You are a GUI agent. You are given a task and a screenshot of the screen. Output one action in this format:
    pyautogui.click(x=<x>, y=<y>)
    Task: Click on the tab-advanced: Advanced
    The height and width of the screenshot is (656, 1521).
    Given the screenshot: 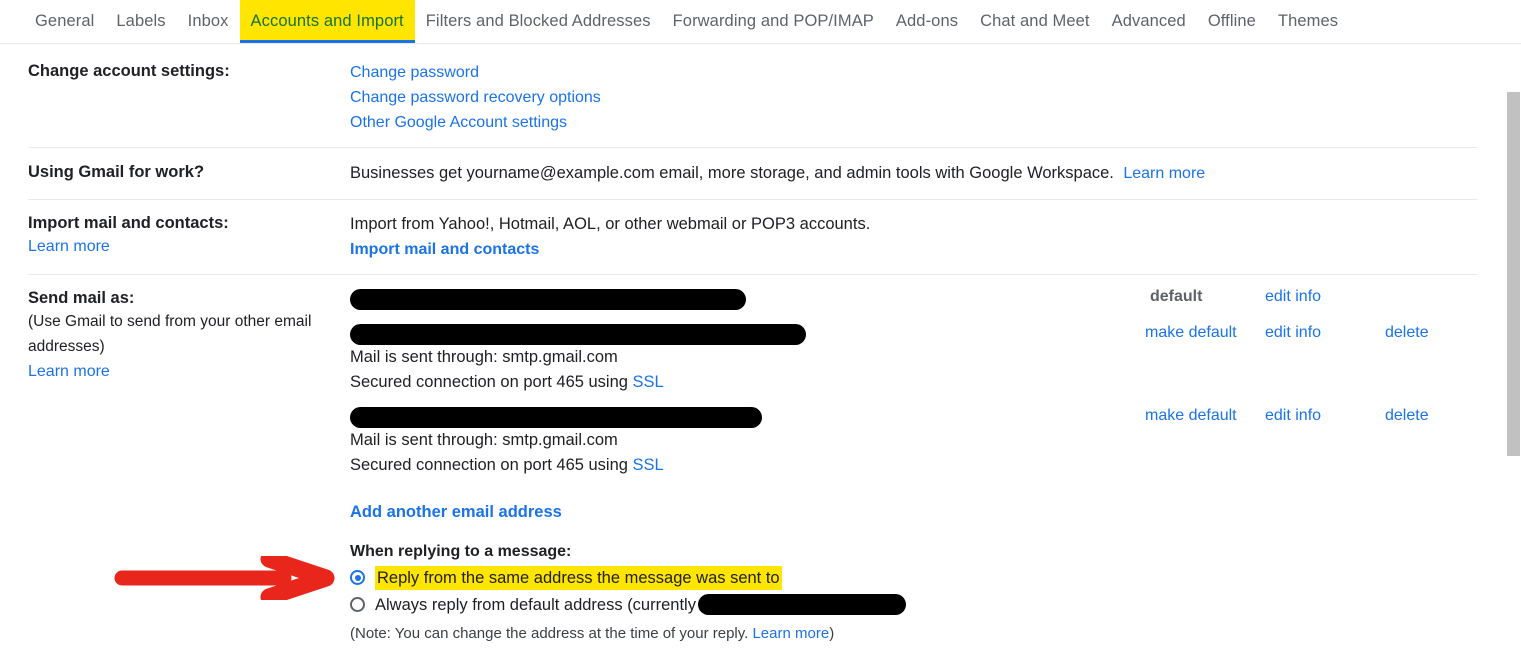 What is the action you would take?
    pyautogui.click(x=1149, y=21)
    